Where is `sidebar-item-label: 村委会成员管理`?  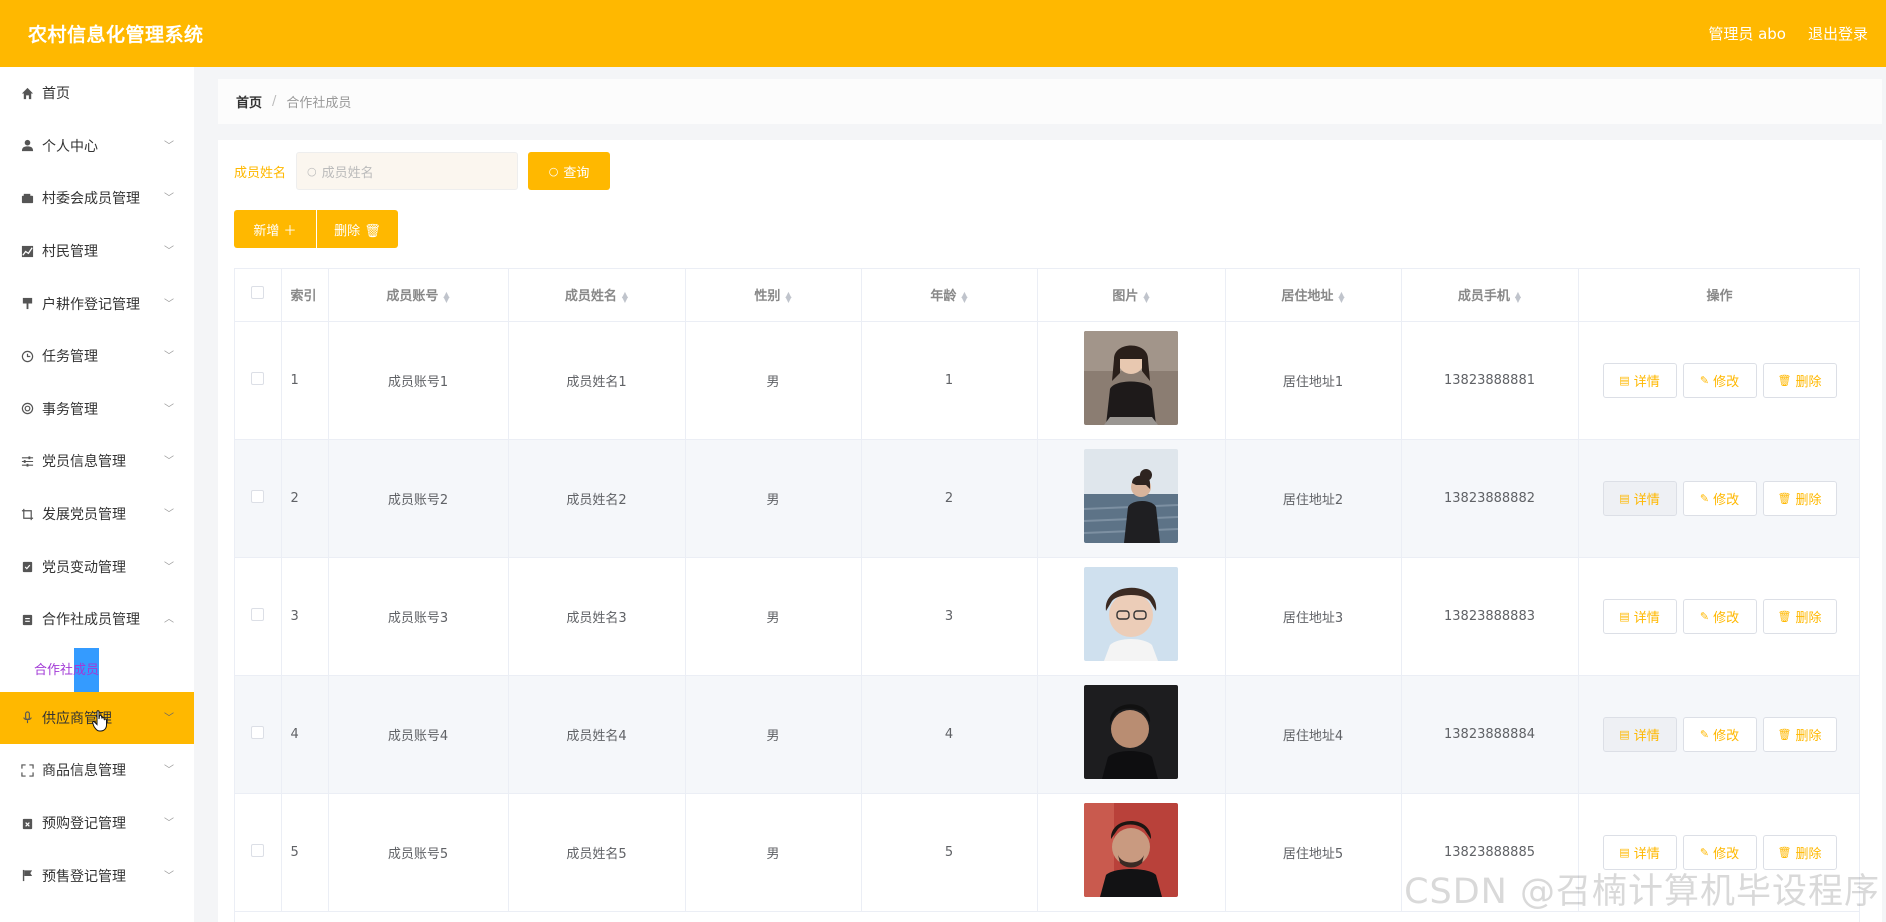
sidebar-item-label: 村委会成员管理 is located at coordinates (91, 199).